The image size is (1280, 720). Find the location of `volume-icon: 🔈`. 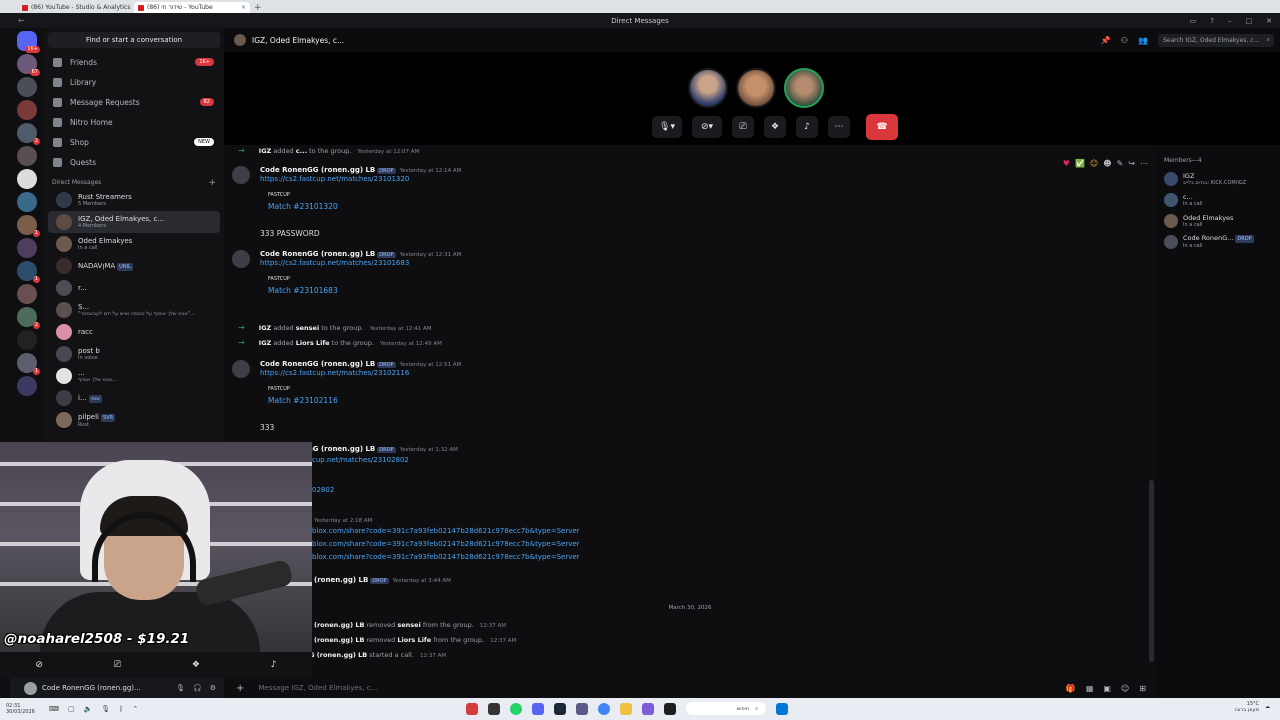

volume-icon: 🔈 is located at coordinates (88, 709).